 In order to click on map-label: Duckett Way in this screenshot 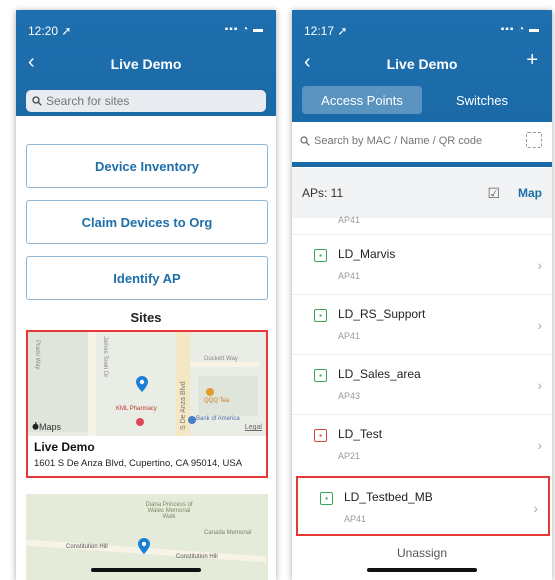, I will do `click(221, 359)`.